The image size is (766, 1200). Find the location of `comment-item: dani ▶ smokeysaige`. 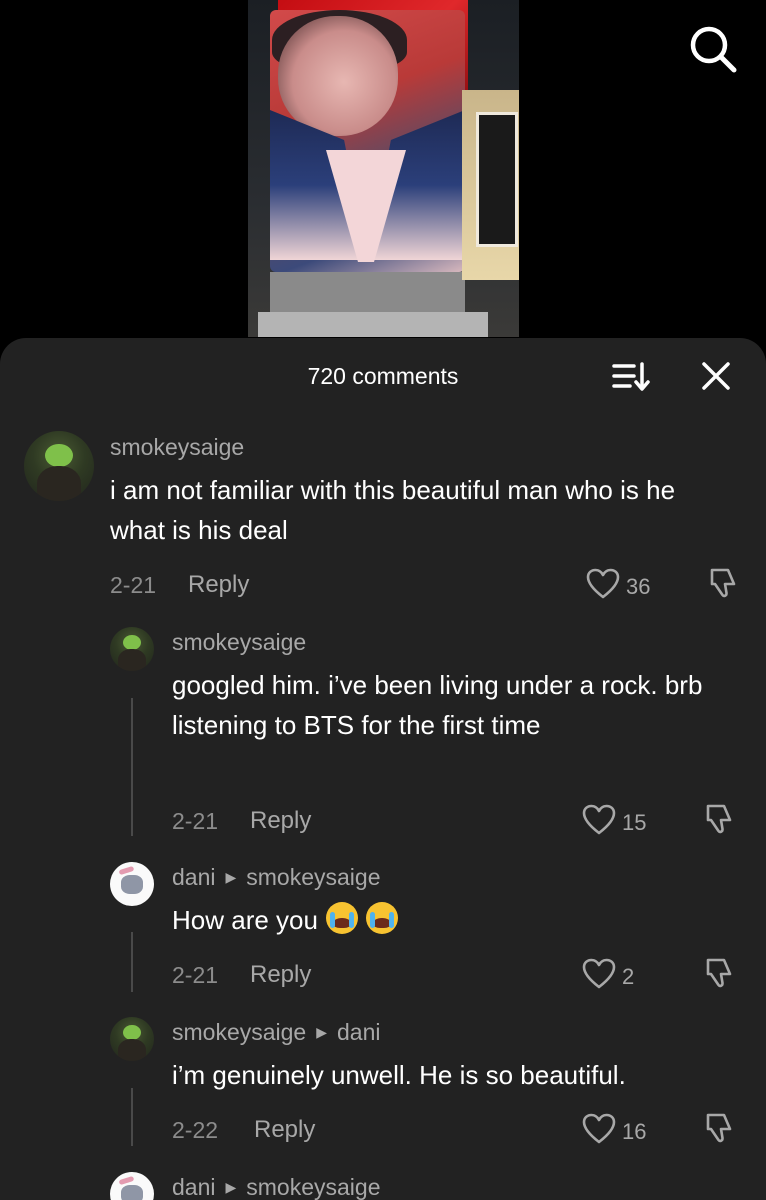

comment-item: dani ▶ smokeysaige is located at coordinates (383, 1184).